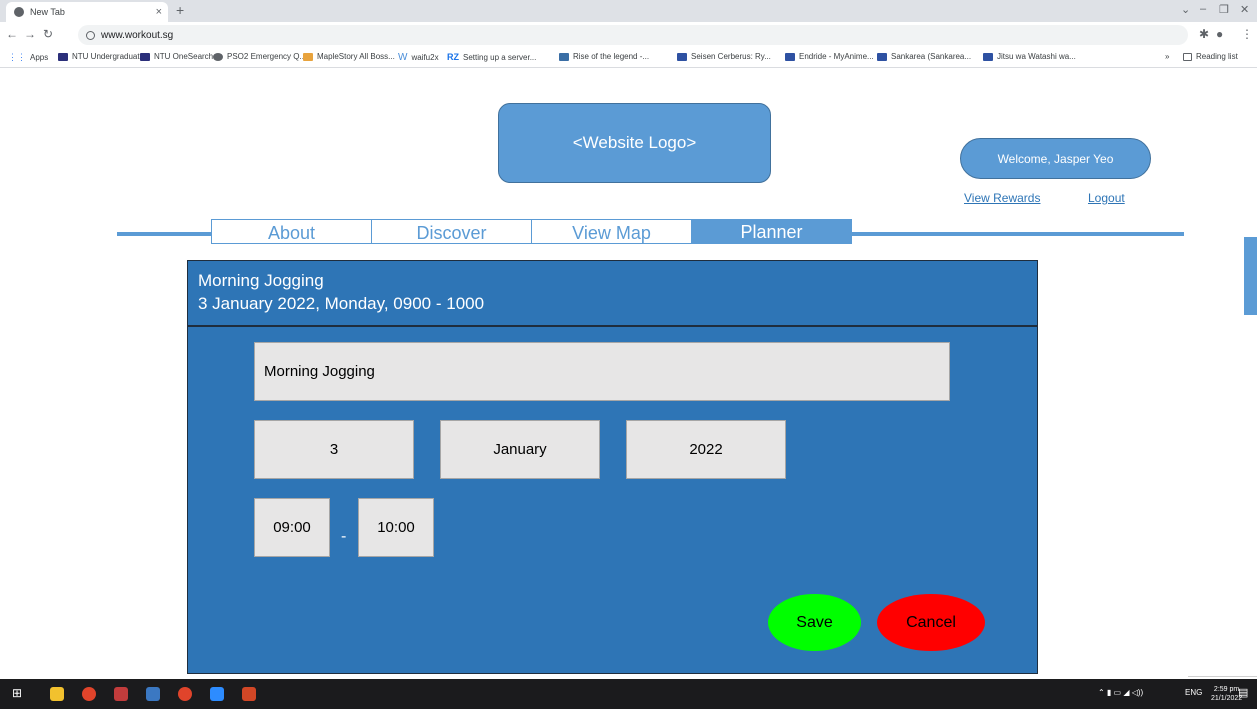 Image resolution: width=1257 pixels, height=709 pixels. I want to click on address-bar: www.workout.sg, so click(633, 35).